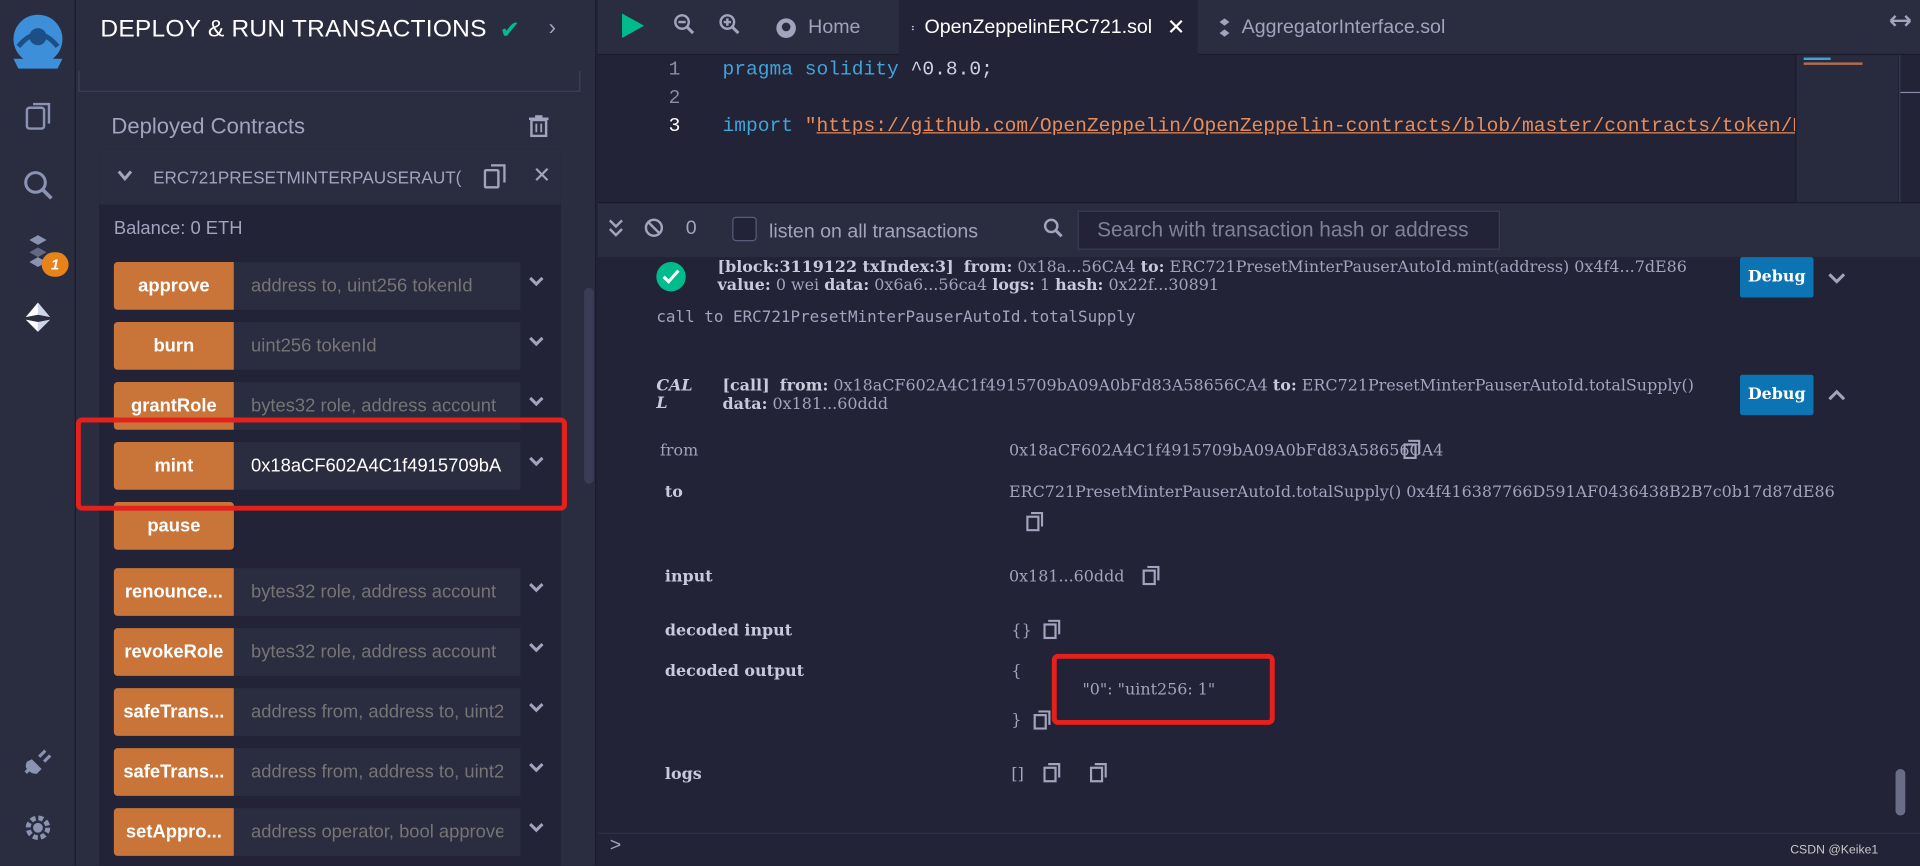 The width and height of the screenshot is (1920, 866). I want to click on chevron-right-icon: ›, so click(552, 28).